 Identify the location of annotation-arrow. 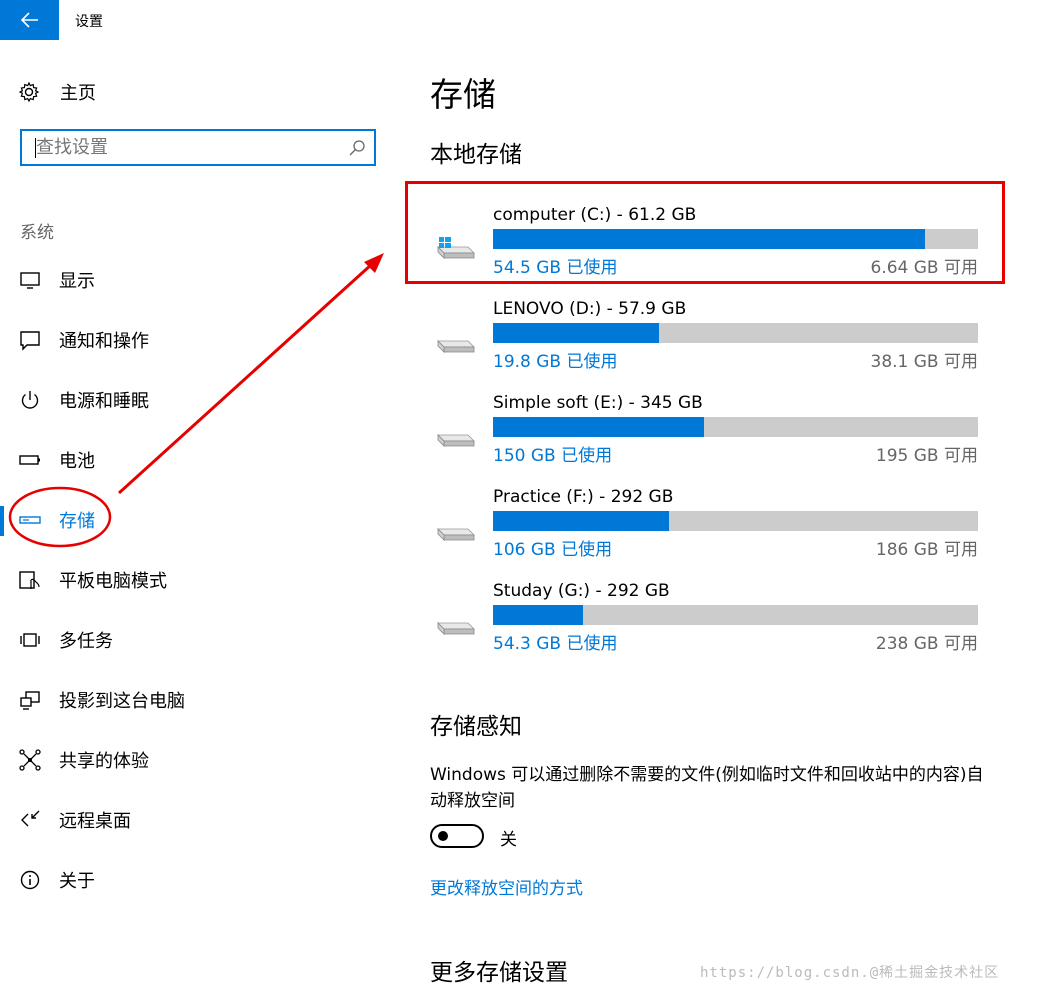
(245, 378).